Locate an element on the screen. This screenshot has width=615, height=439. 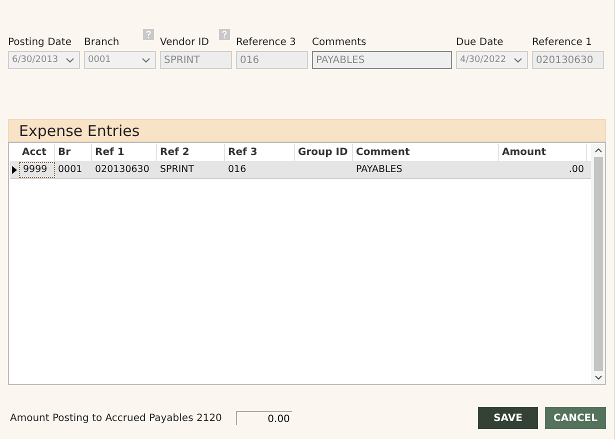
total-label: Amount Posting to Accrued Payables 2120 is located at coordinates (116, 418).